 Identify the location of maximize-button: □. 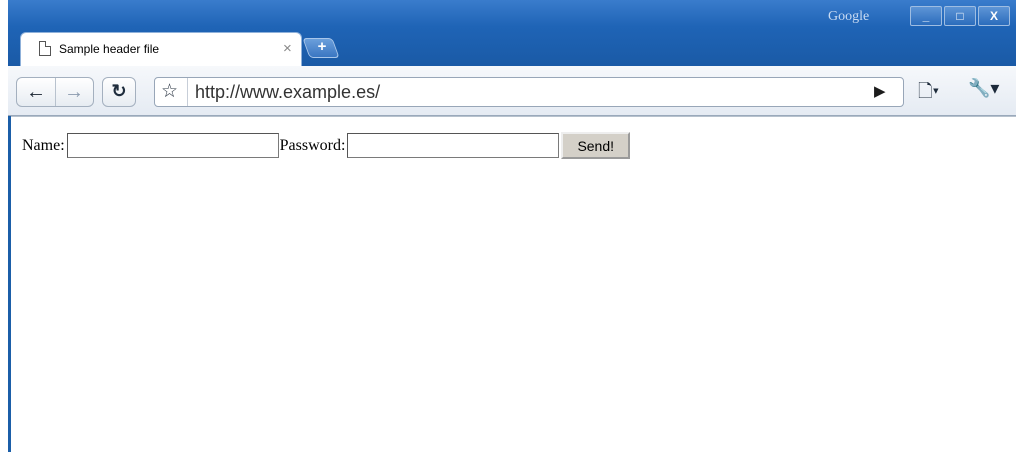
(960, 16).